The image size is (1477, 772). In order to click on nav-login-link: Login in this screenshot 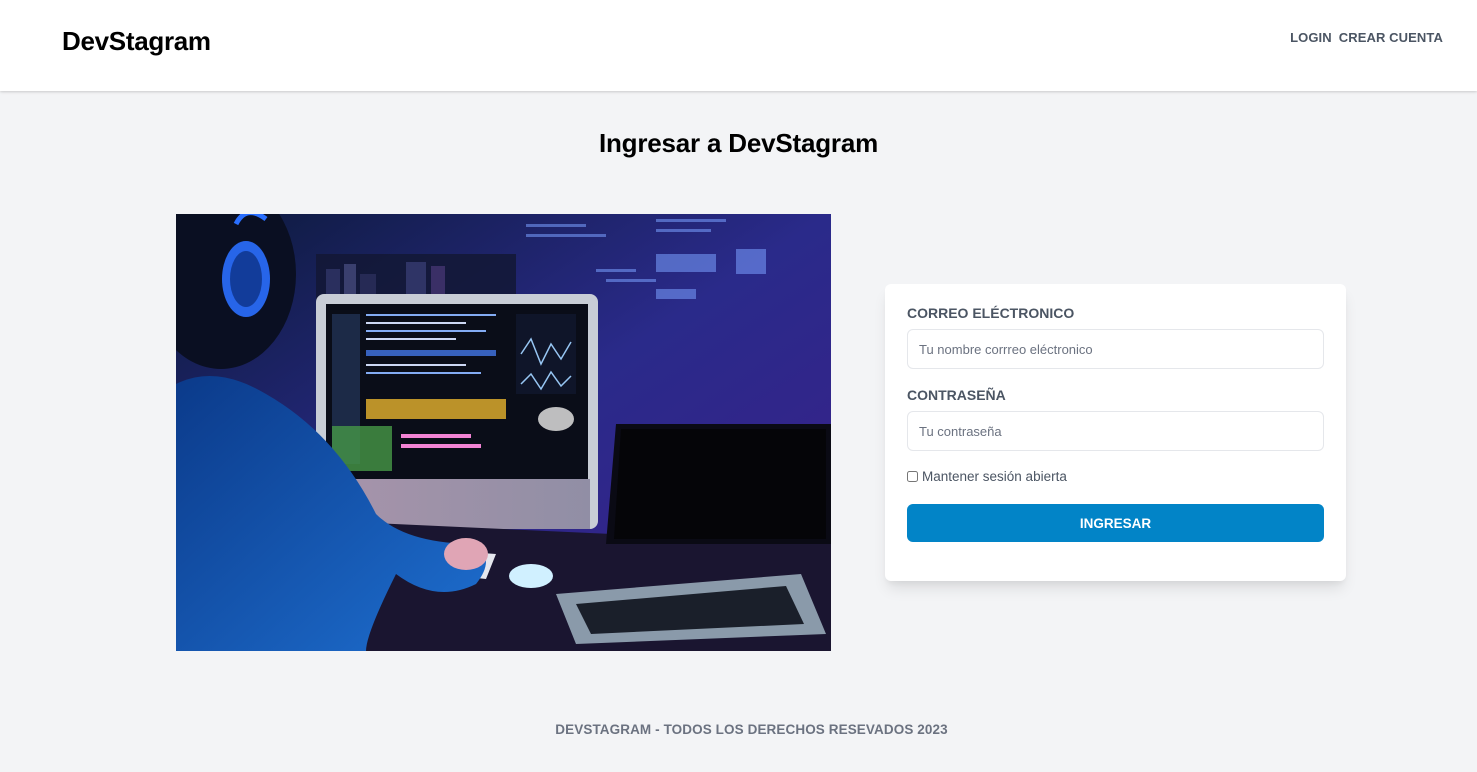, I will do `click(1311, 37)`.